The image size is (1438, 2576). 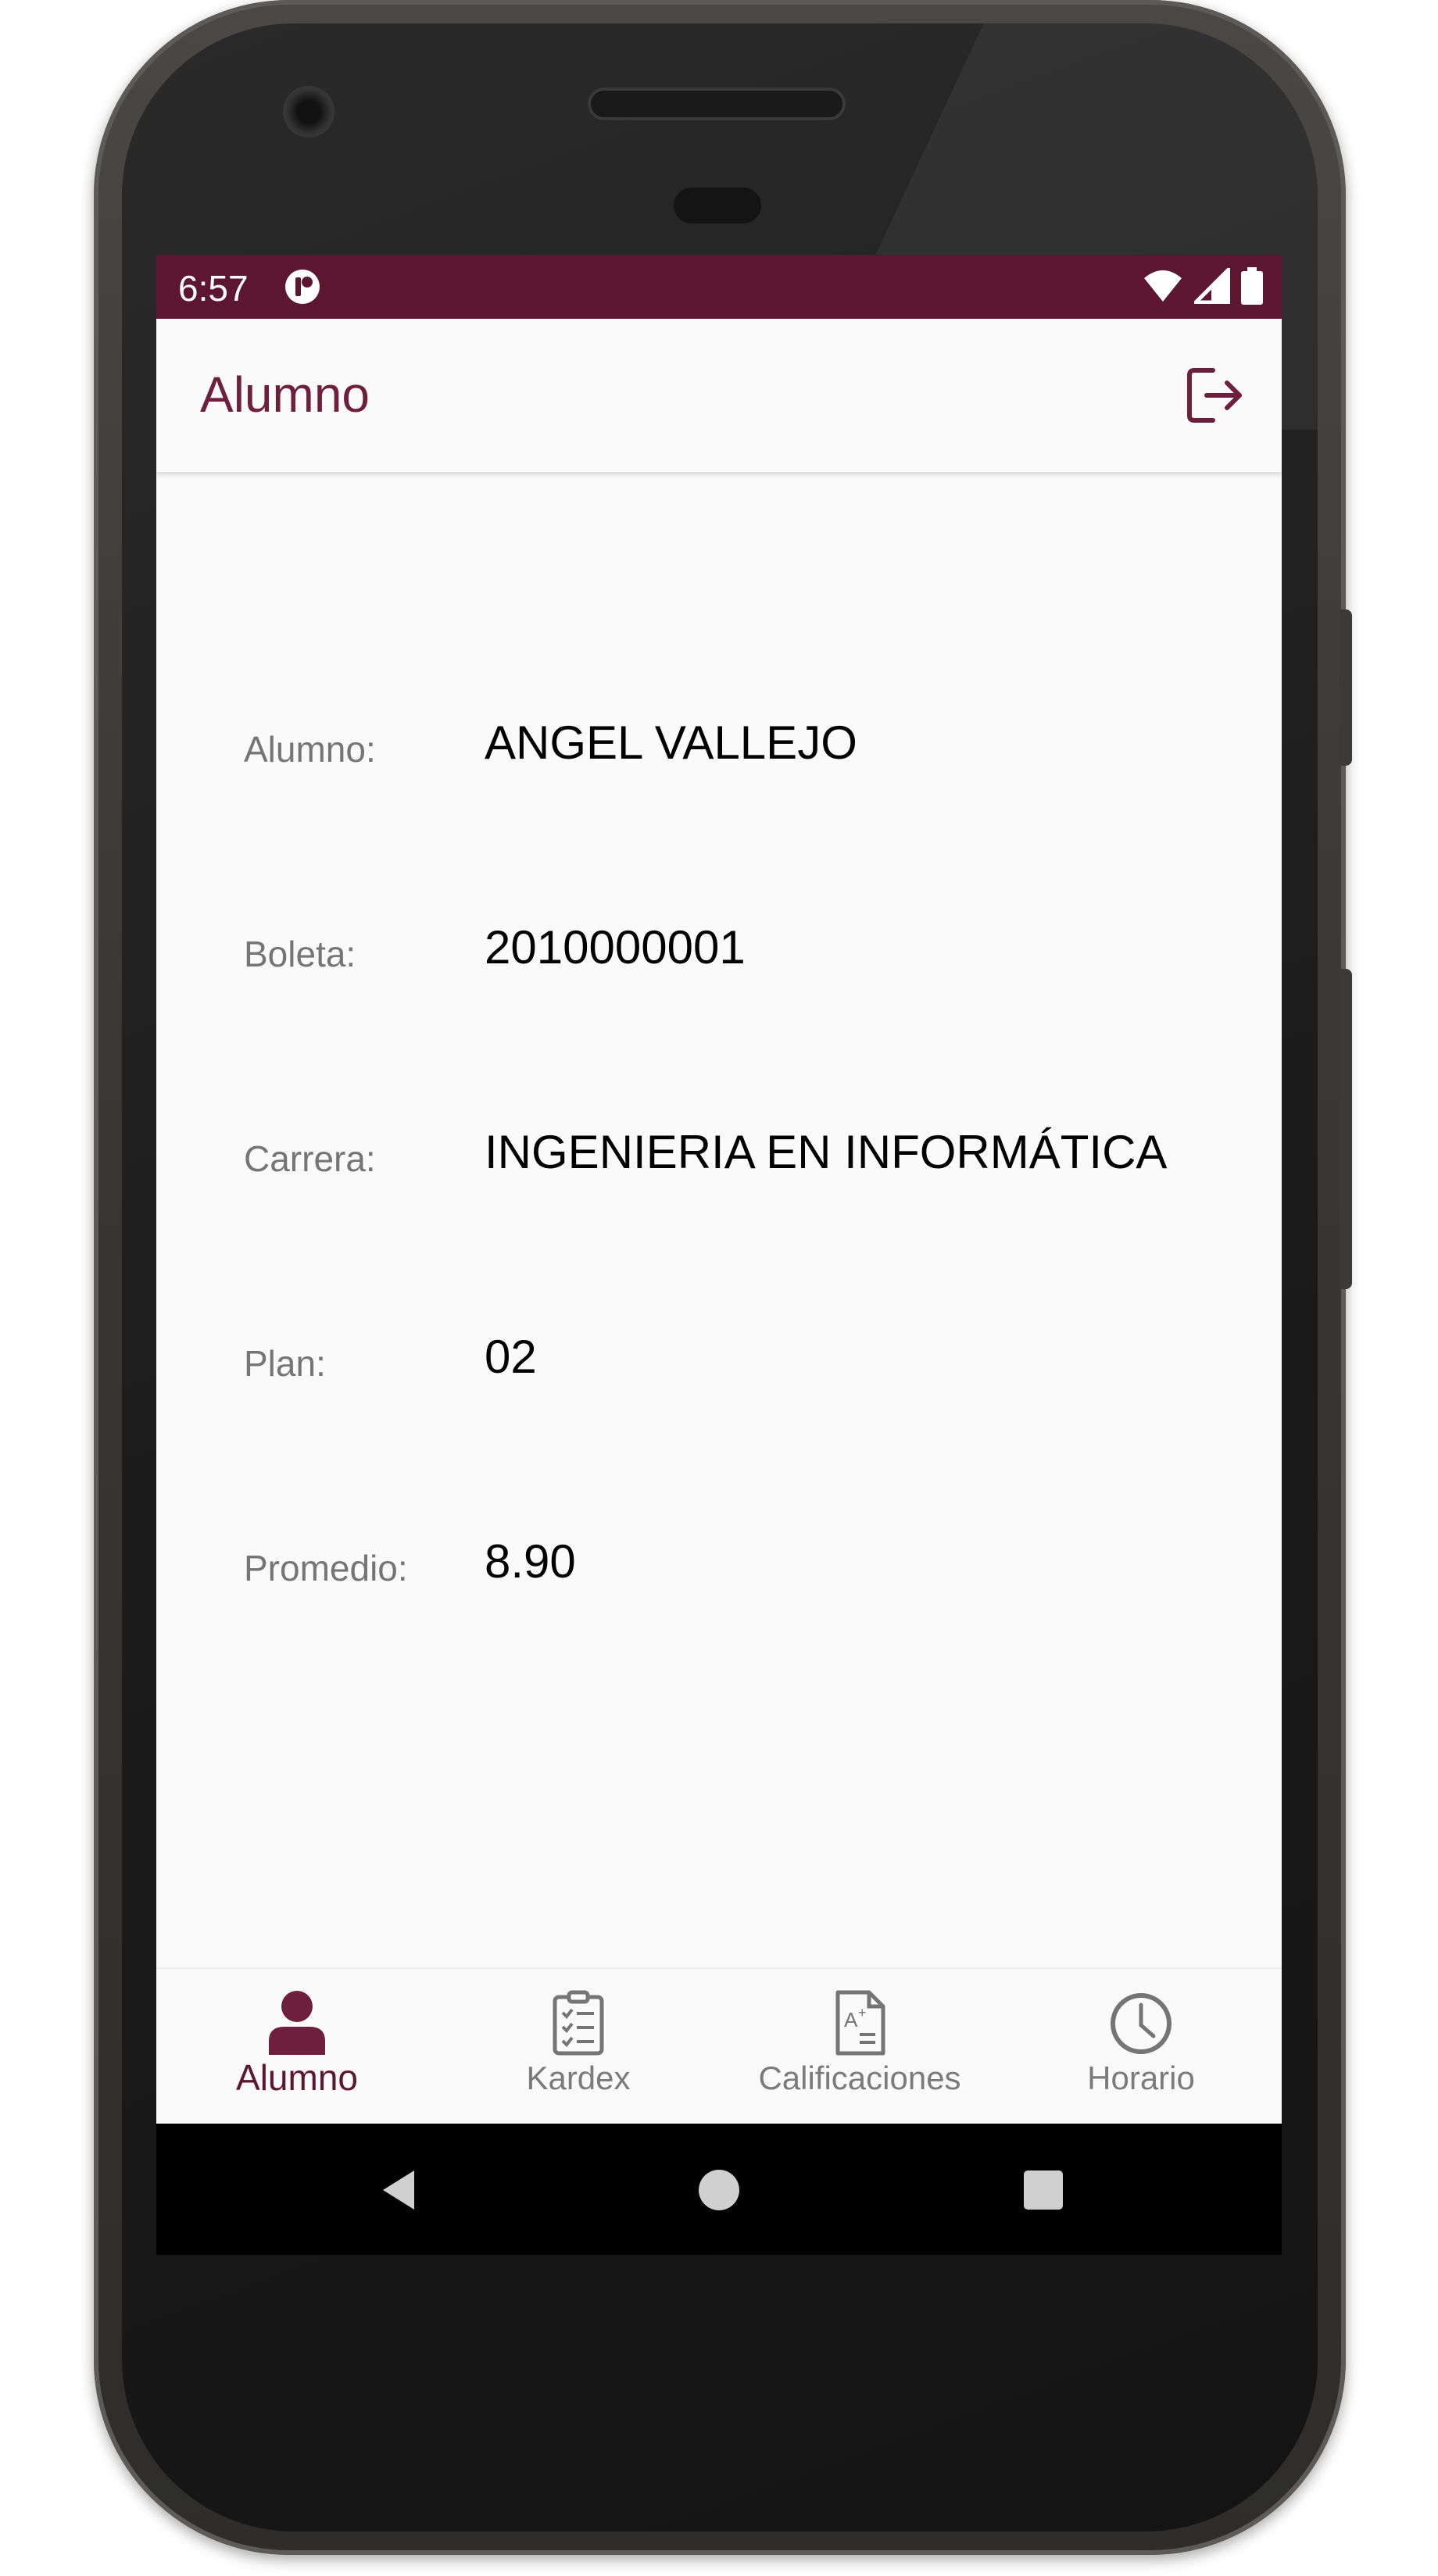 I want to click on status-time: 6:57, so click(x=213, y=289).